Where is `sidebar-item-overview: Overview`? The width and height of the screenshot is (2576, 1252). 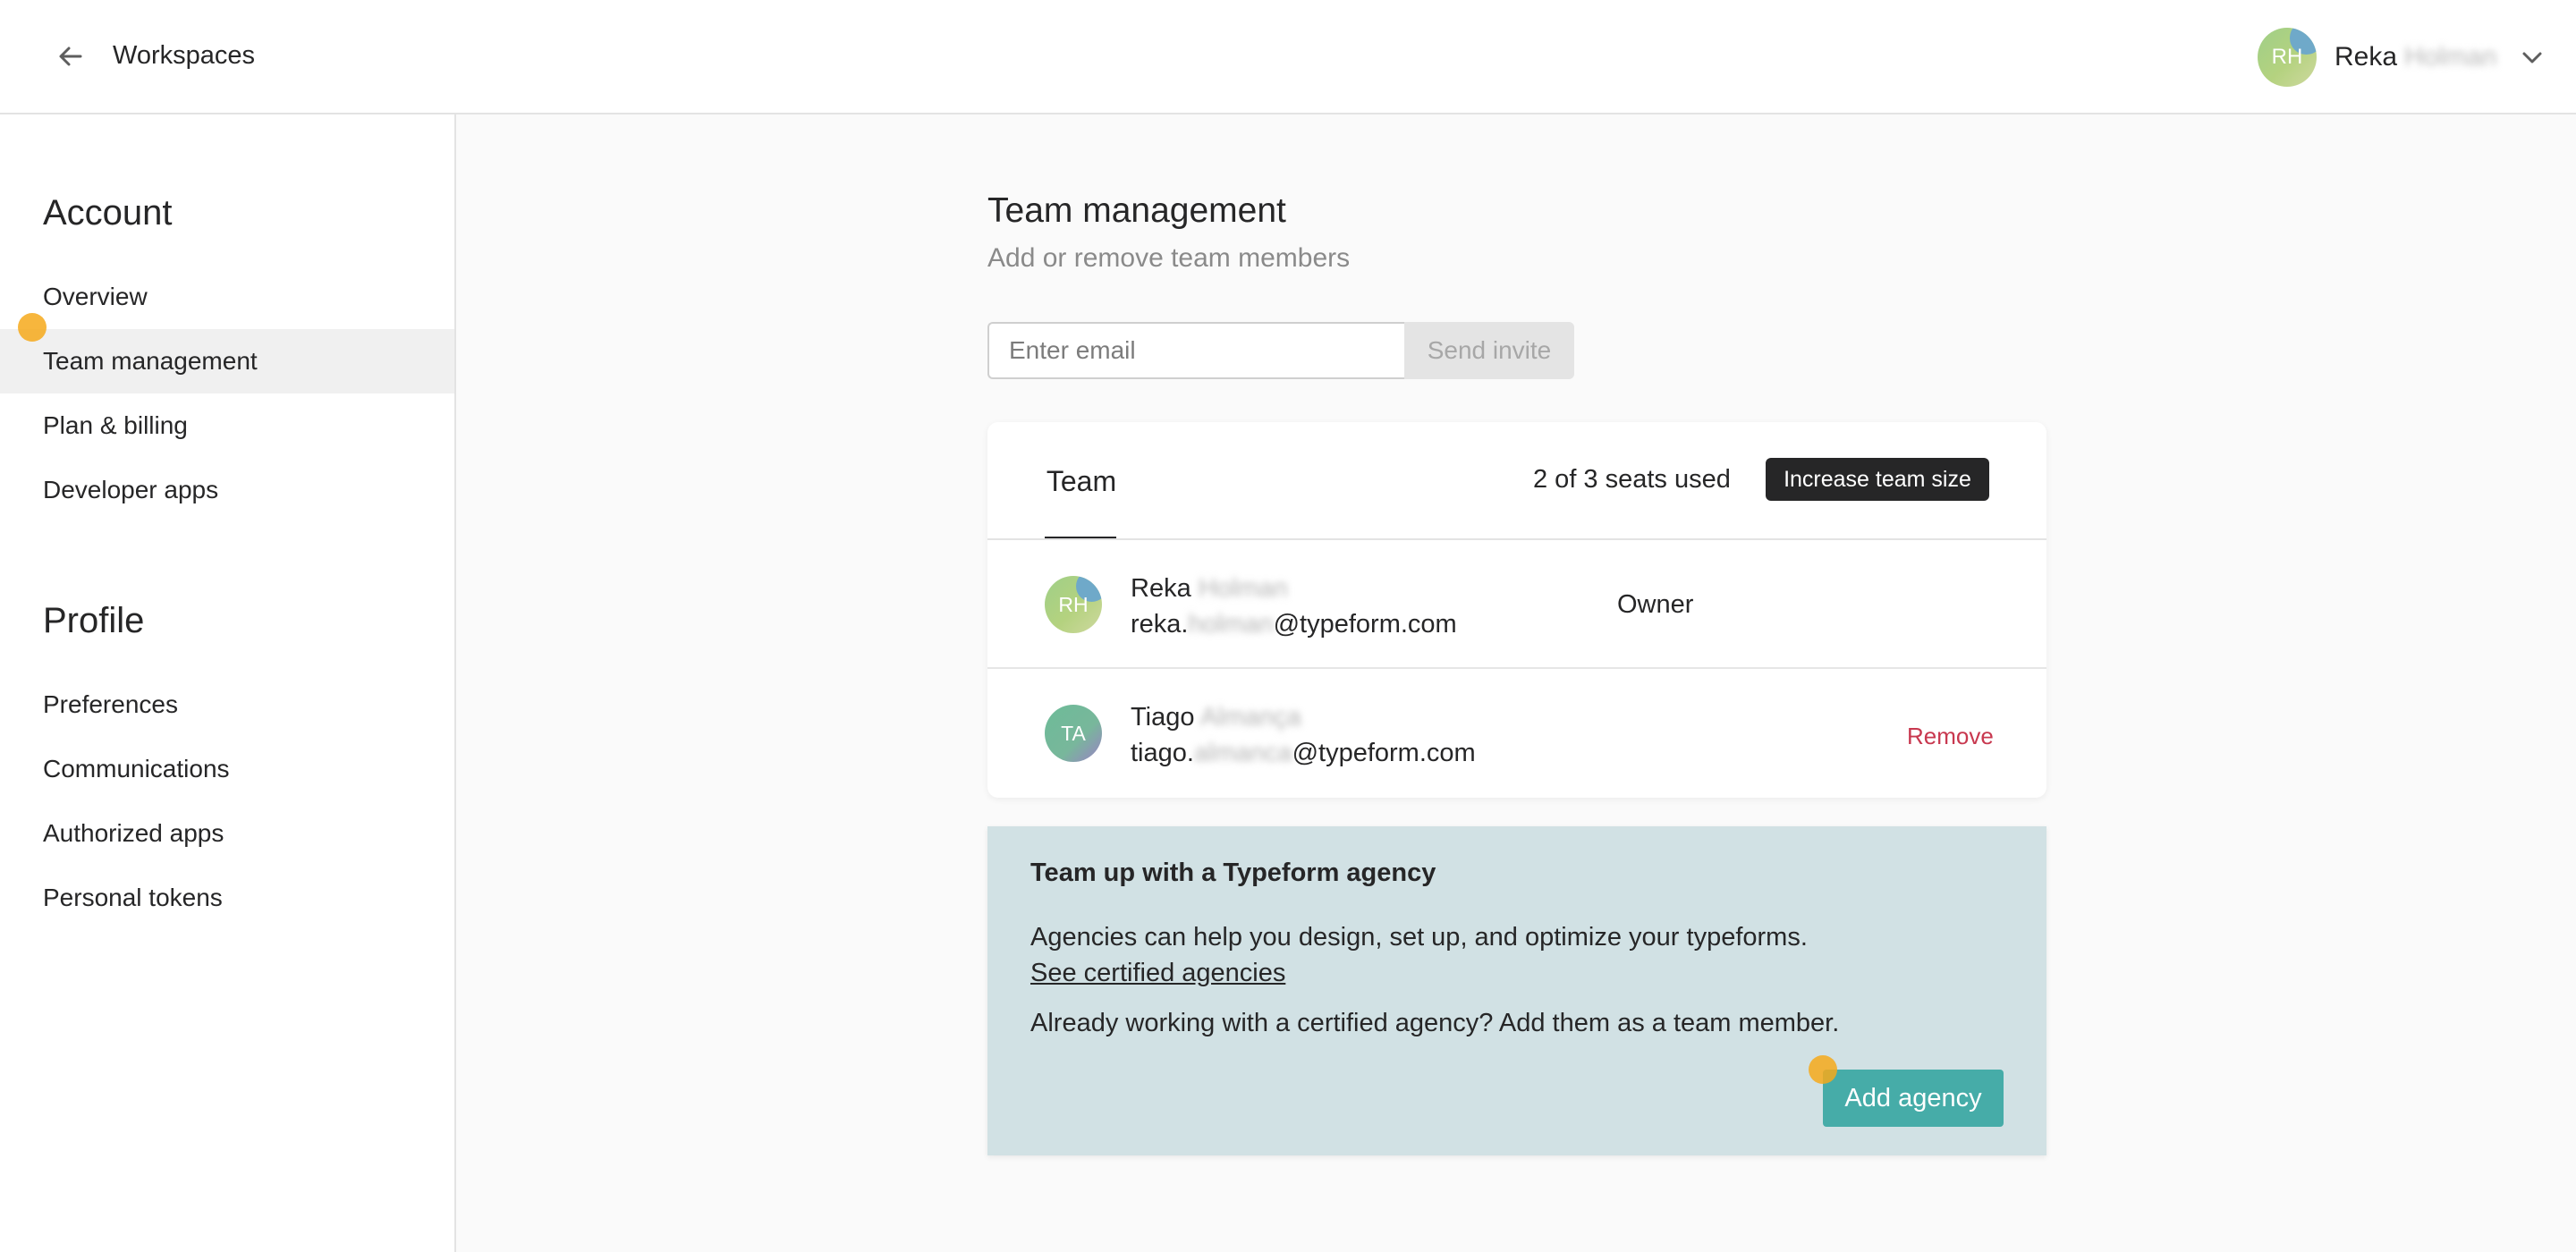 sidebar-item-overview: Overview is located at coordinates (227, 297).